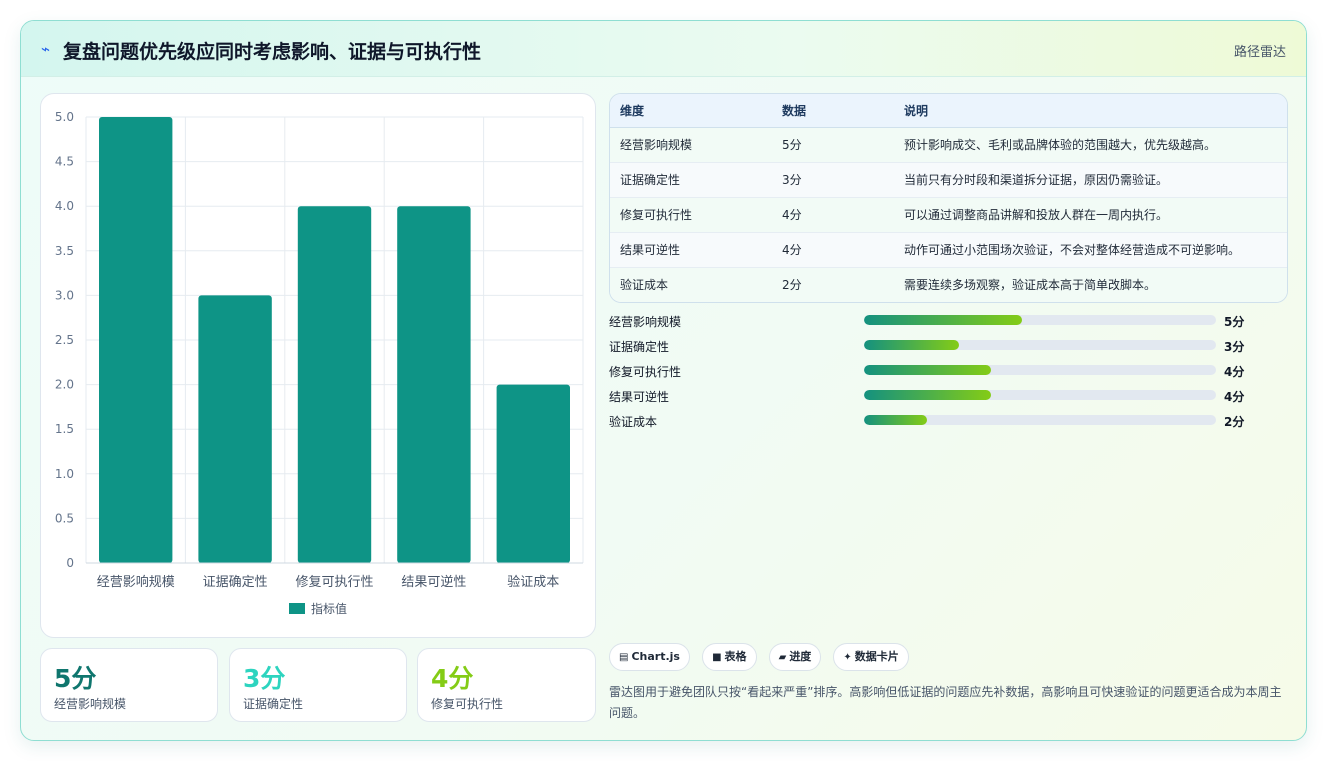 Image resolution: width=1327 pixels, height=761 pixels. Describe the element at coordinates (318, 685) in the screenshot. I see `stat-card: 3分 证据确定性` at that location.